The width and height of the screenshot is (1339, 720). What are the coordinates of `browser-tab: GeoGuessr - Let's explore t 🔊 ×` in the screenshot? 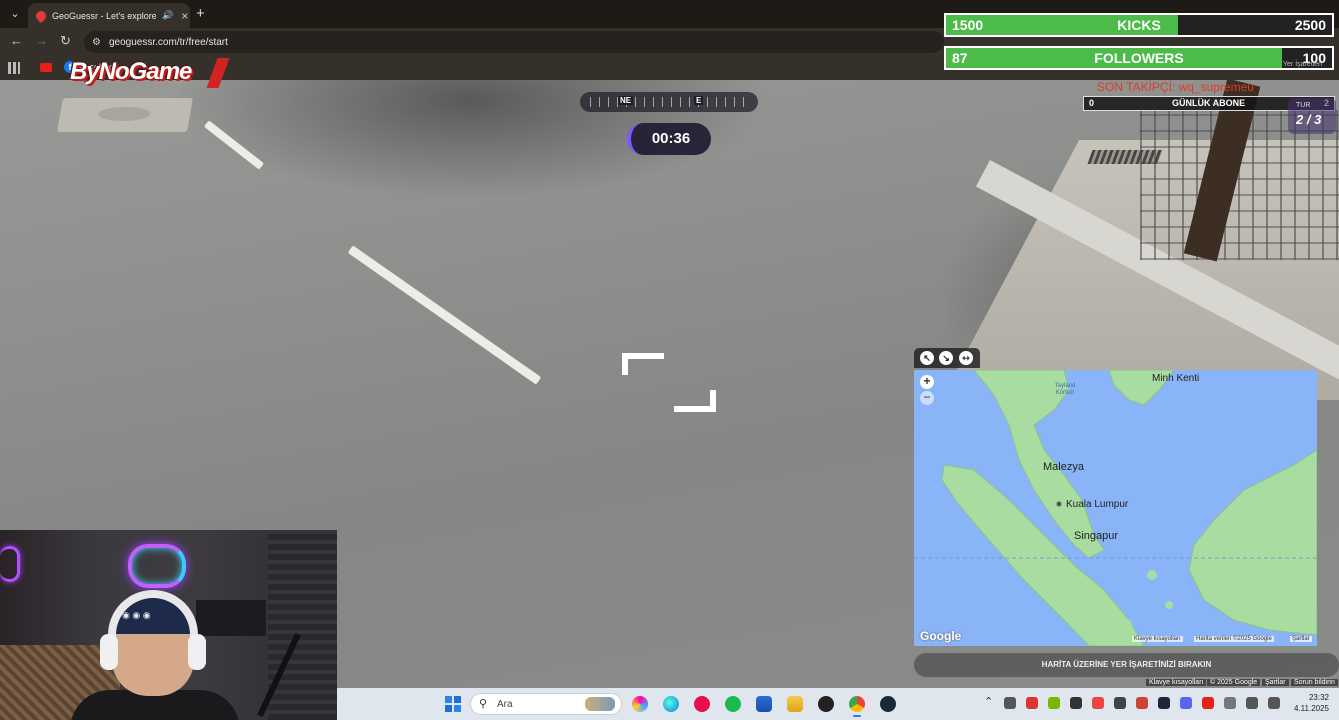 It's located at (109, 15).